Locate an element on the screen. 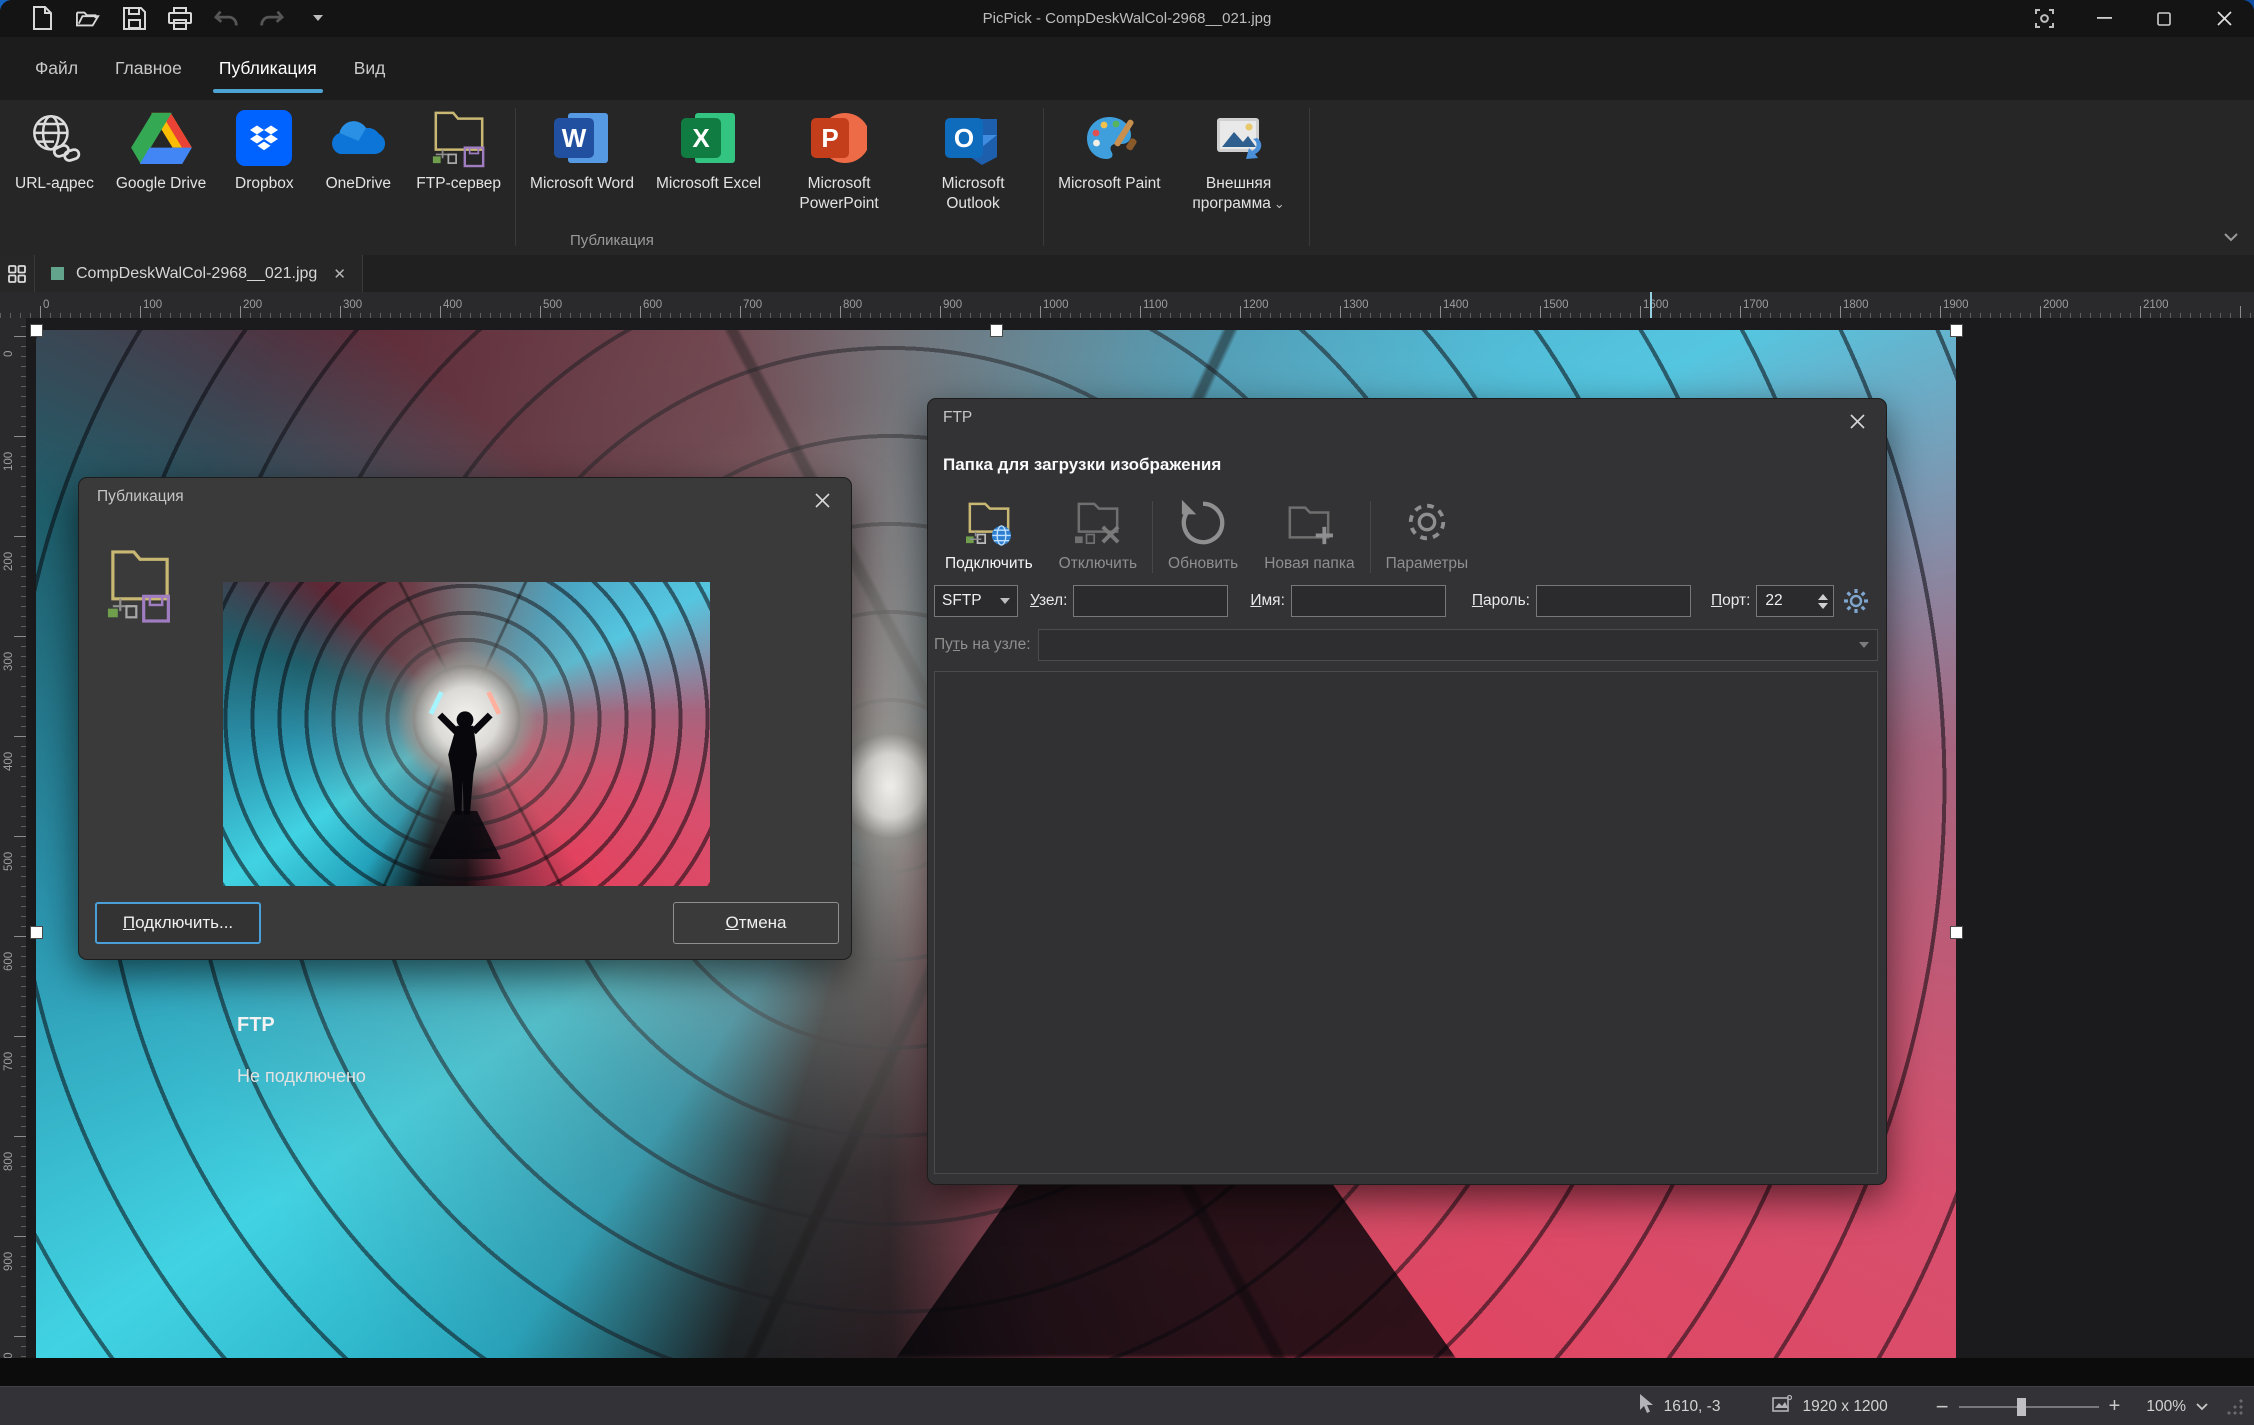  ribbon-item-ms-outlook: O Microsoft Outlook is located at coordinates (973, 161).